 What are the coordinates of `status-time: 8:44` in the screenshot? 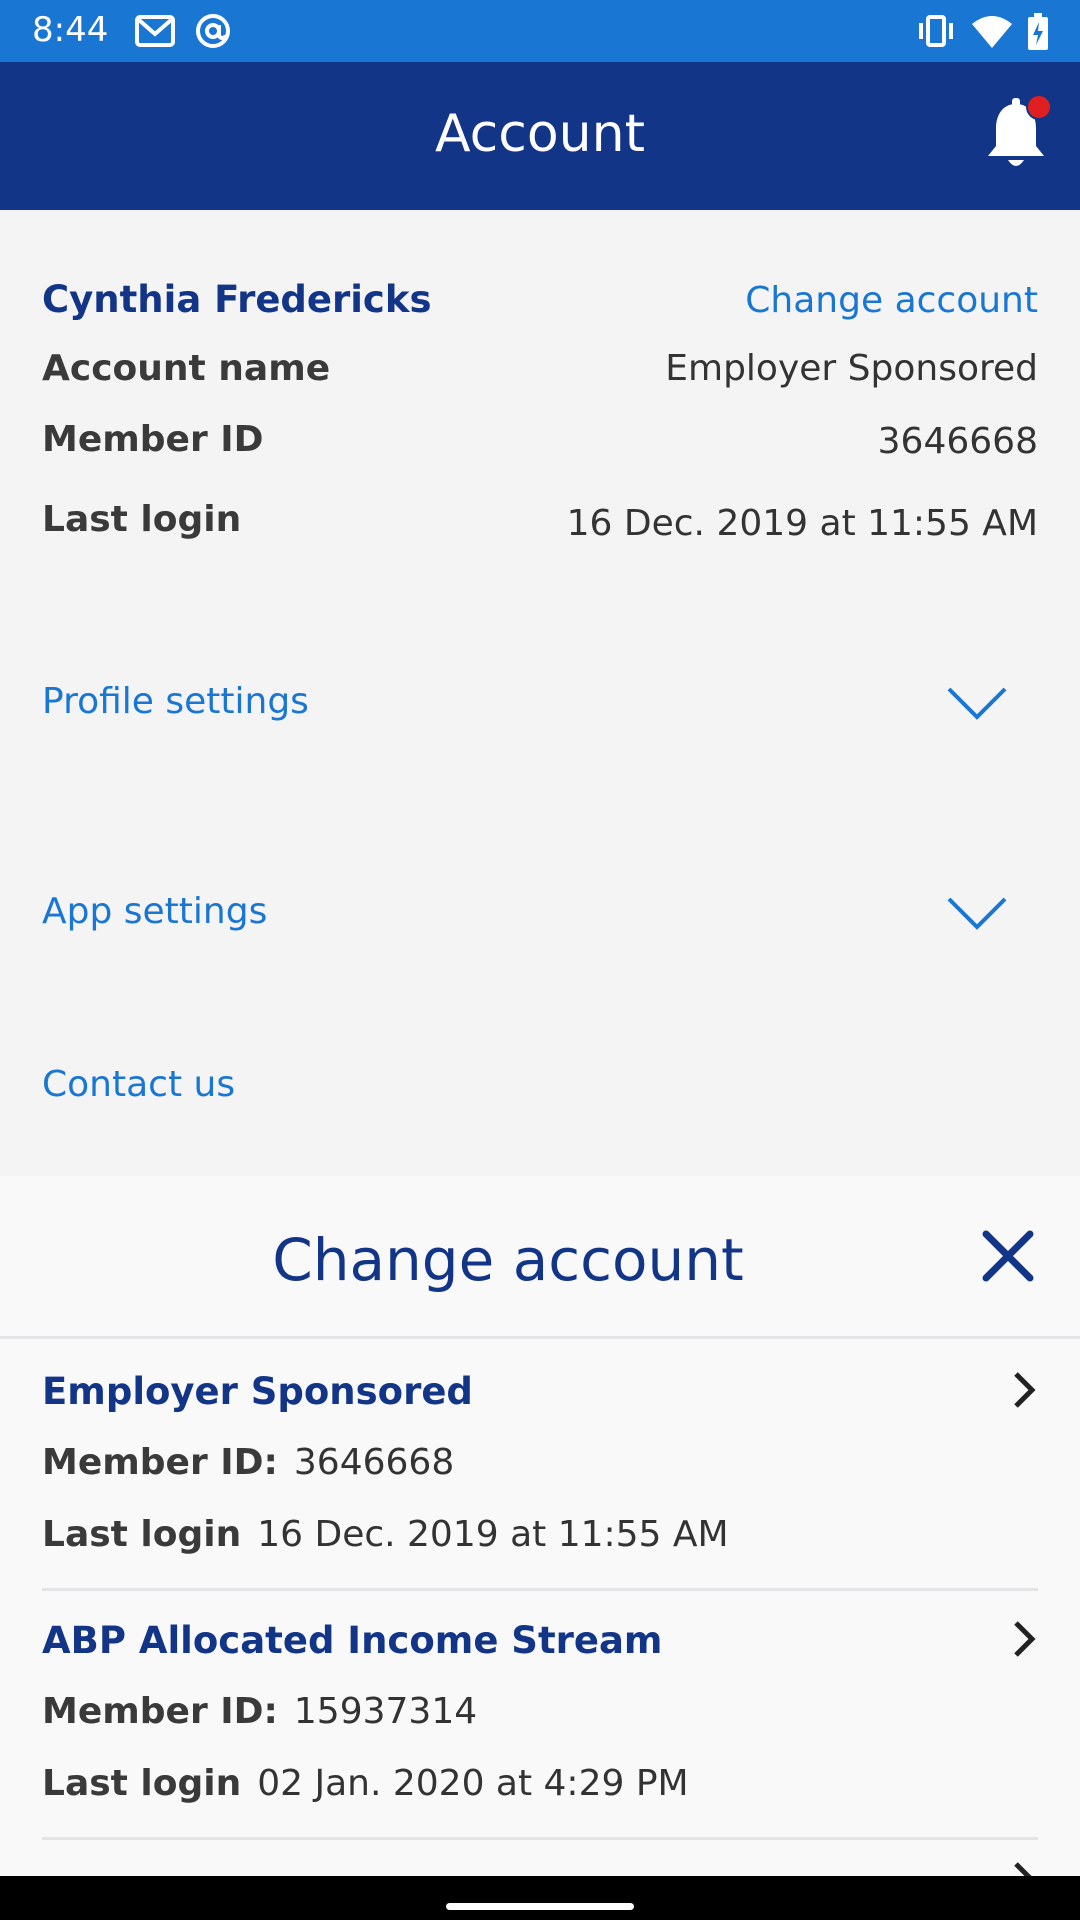 It's located at (70, 30).